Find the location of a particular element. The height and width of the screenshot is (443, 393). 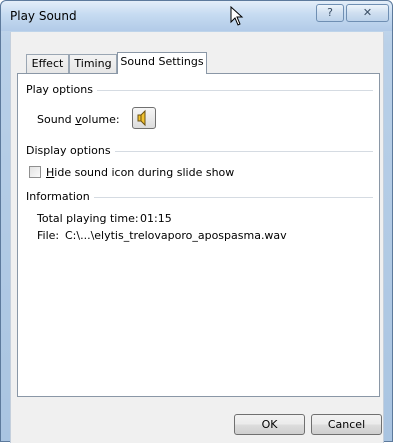

display-options-heading: Display options is located at coordinates (70, 150).